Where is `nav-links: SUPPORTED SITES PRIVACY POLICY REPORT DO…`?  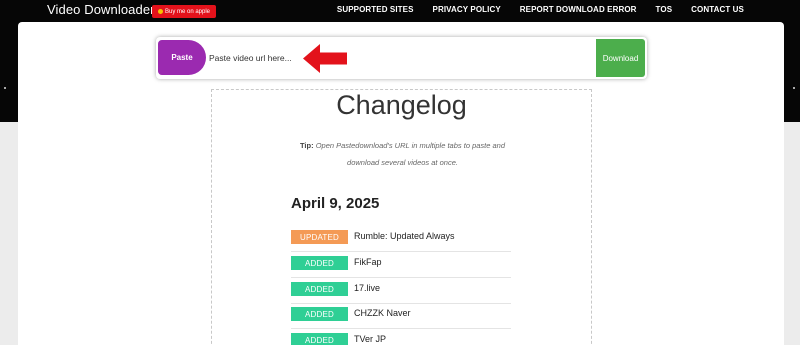 nav-links: SUPPORTED SITES PRIVACY POLICY REPORT DO… is located at coordinates (531, 9).